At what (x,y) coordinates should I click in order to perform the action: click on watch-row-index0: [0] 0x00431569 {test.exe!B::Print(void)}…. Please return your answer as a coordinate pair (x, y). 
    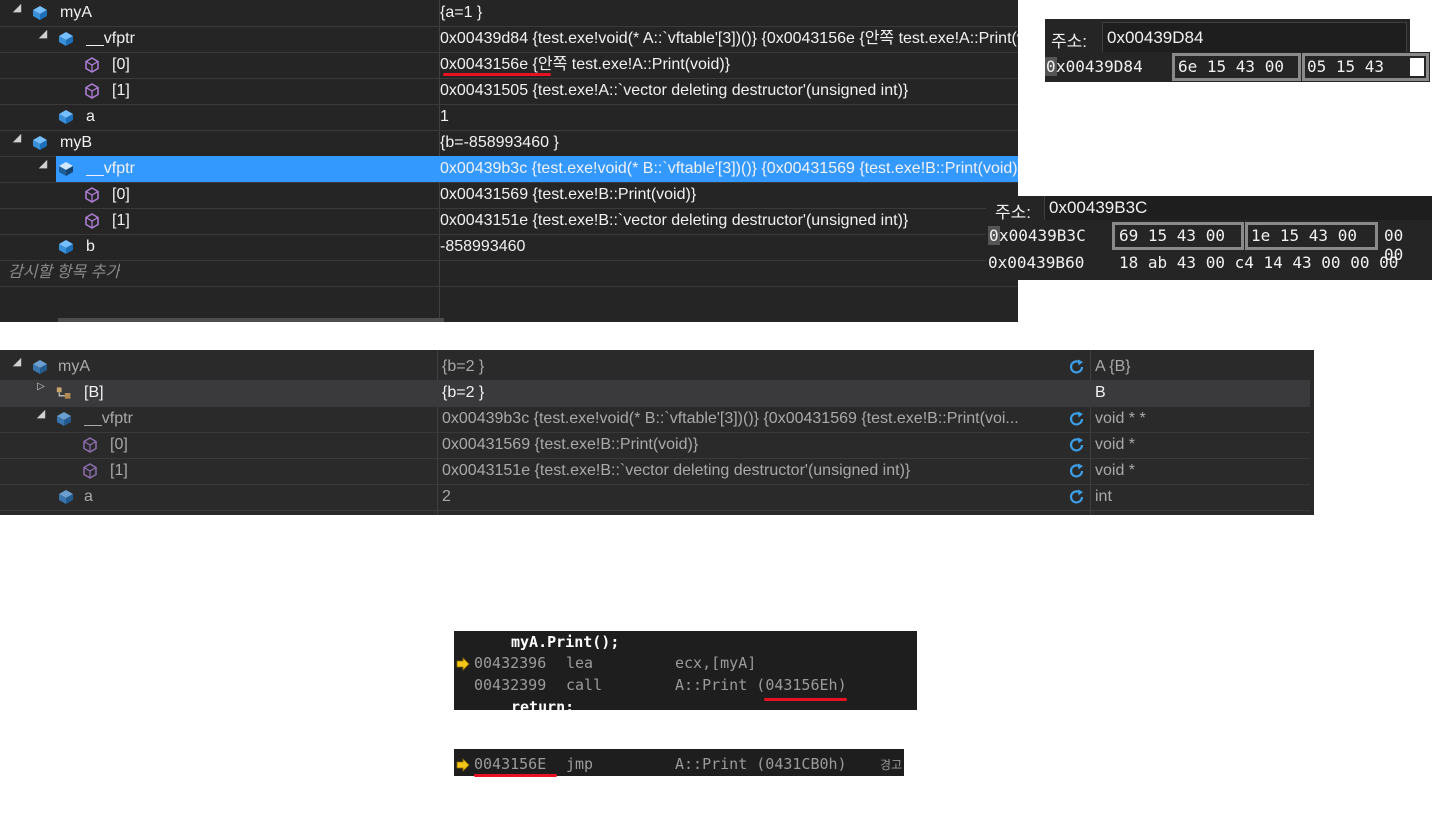
    Looking at the image, I should click on (655, 445).